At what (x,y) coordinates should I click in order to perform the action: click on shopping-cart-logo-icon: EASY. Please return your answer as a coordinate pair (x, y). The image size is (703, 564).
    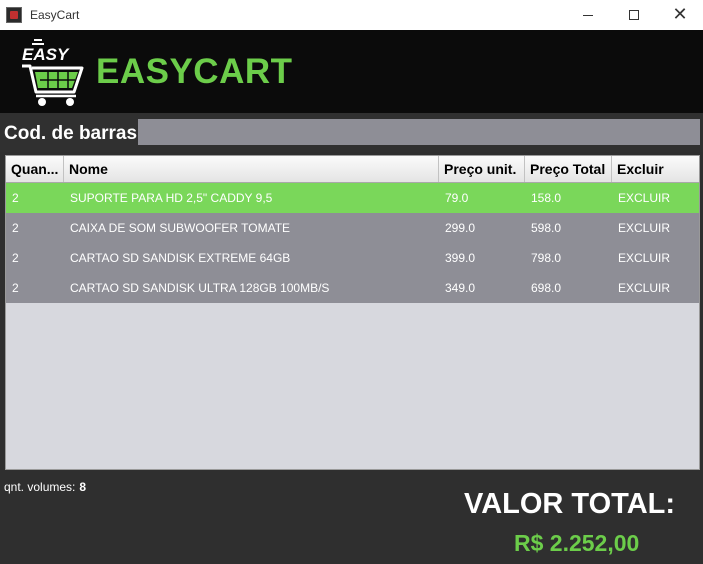
    Looking at the image, I should click on (53, 72).